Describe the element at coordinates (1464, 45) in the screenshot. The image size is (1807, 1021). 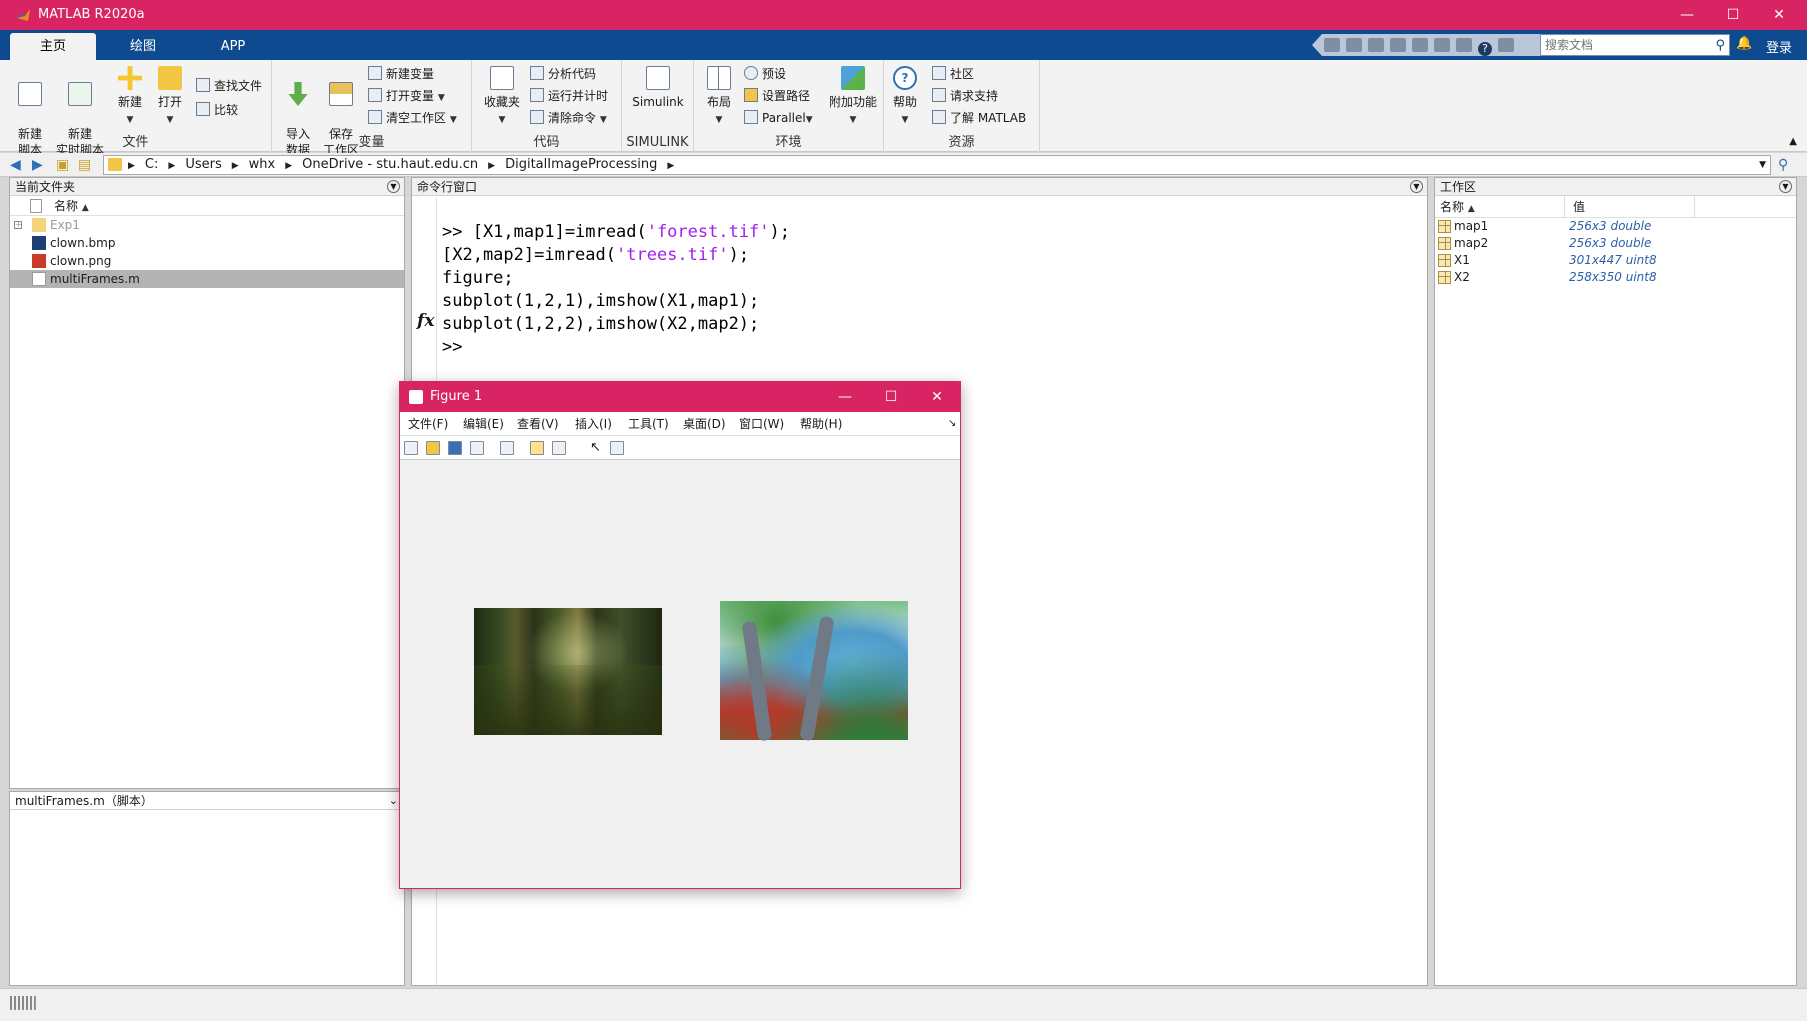
I see `switch-windows-icon` at that location.